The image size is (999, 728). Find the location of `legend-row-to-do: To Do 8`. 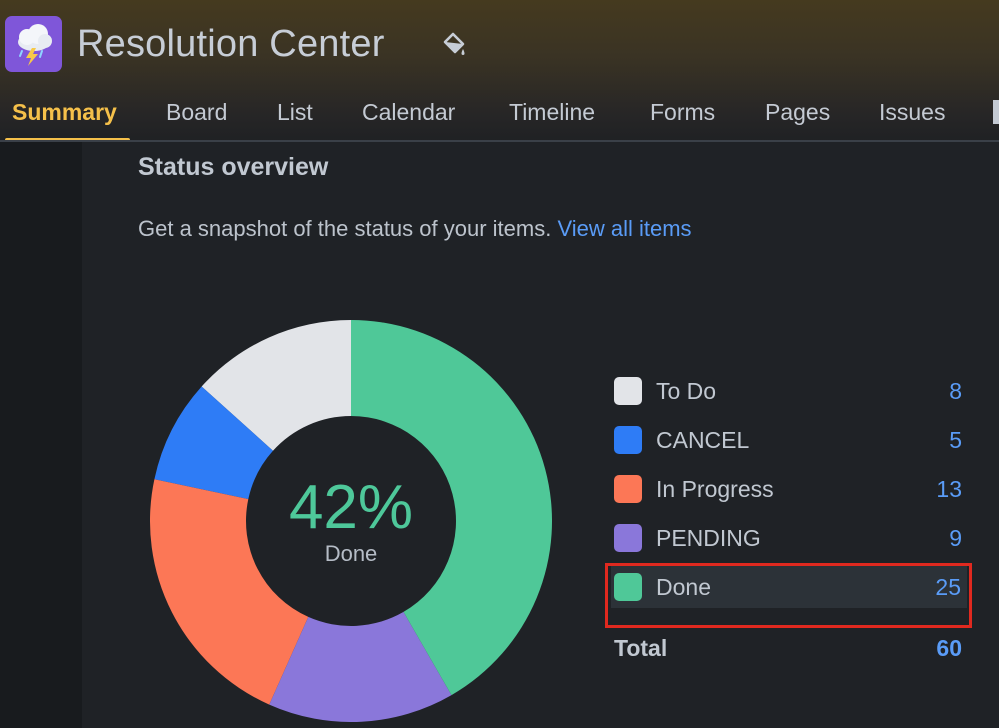

legend-row-to-do: To Do 8 is located at coordinates (784, 391).